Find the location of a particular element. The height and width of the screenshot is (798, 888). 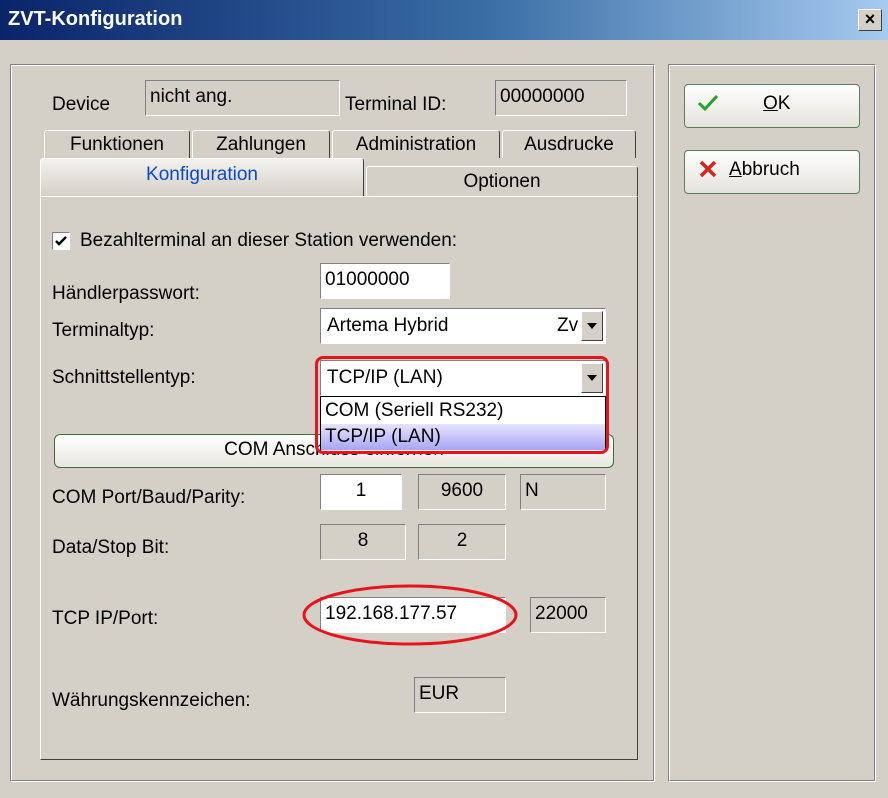

tab-label: Zahlungen is located at coordinates (261, 144).